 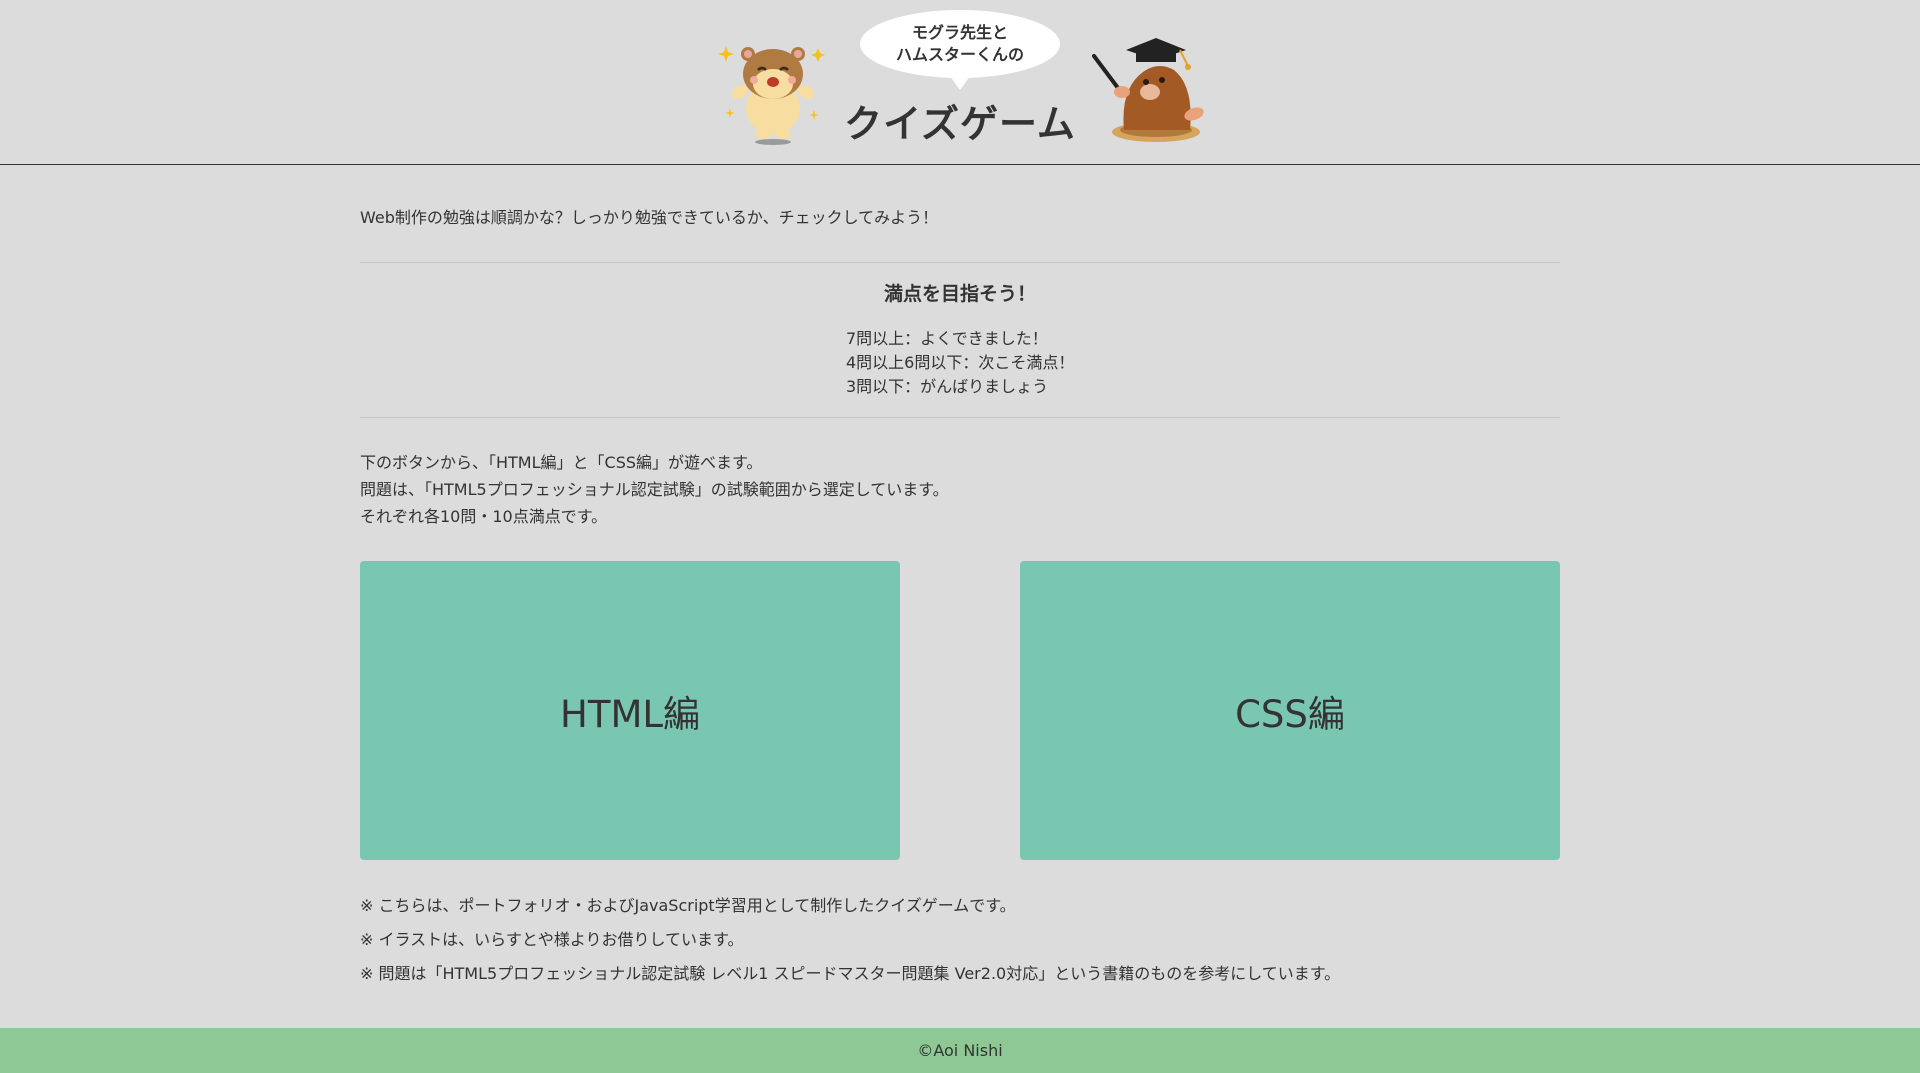 I want to click on page-title: クイズゲーム, so click(x=960, y=124).